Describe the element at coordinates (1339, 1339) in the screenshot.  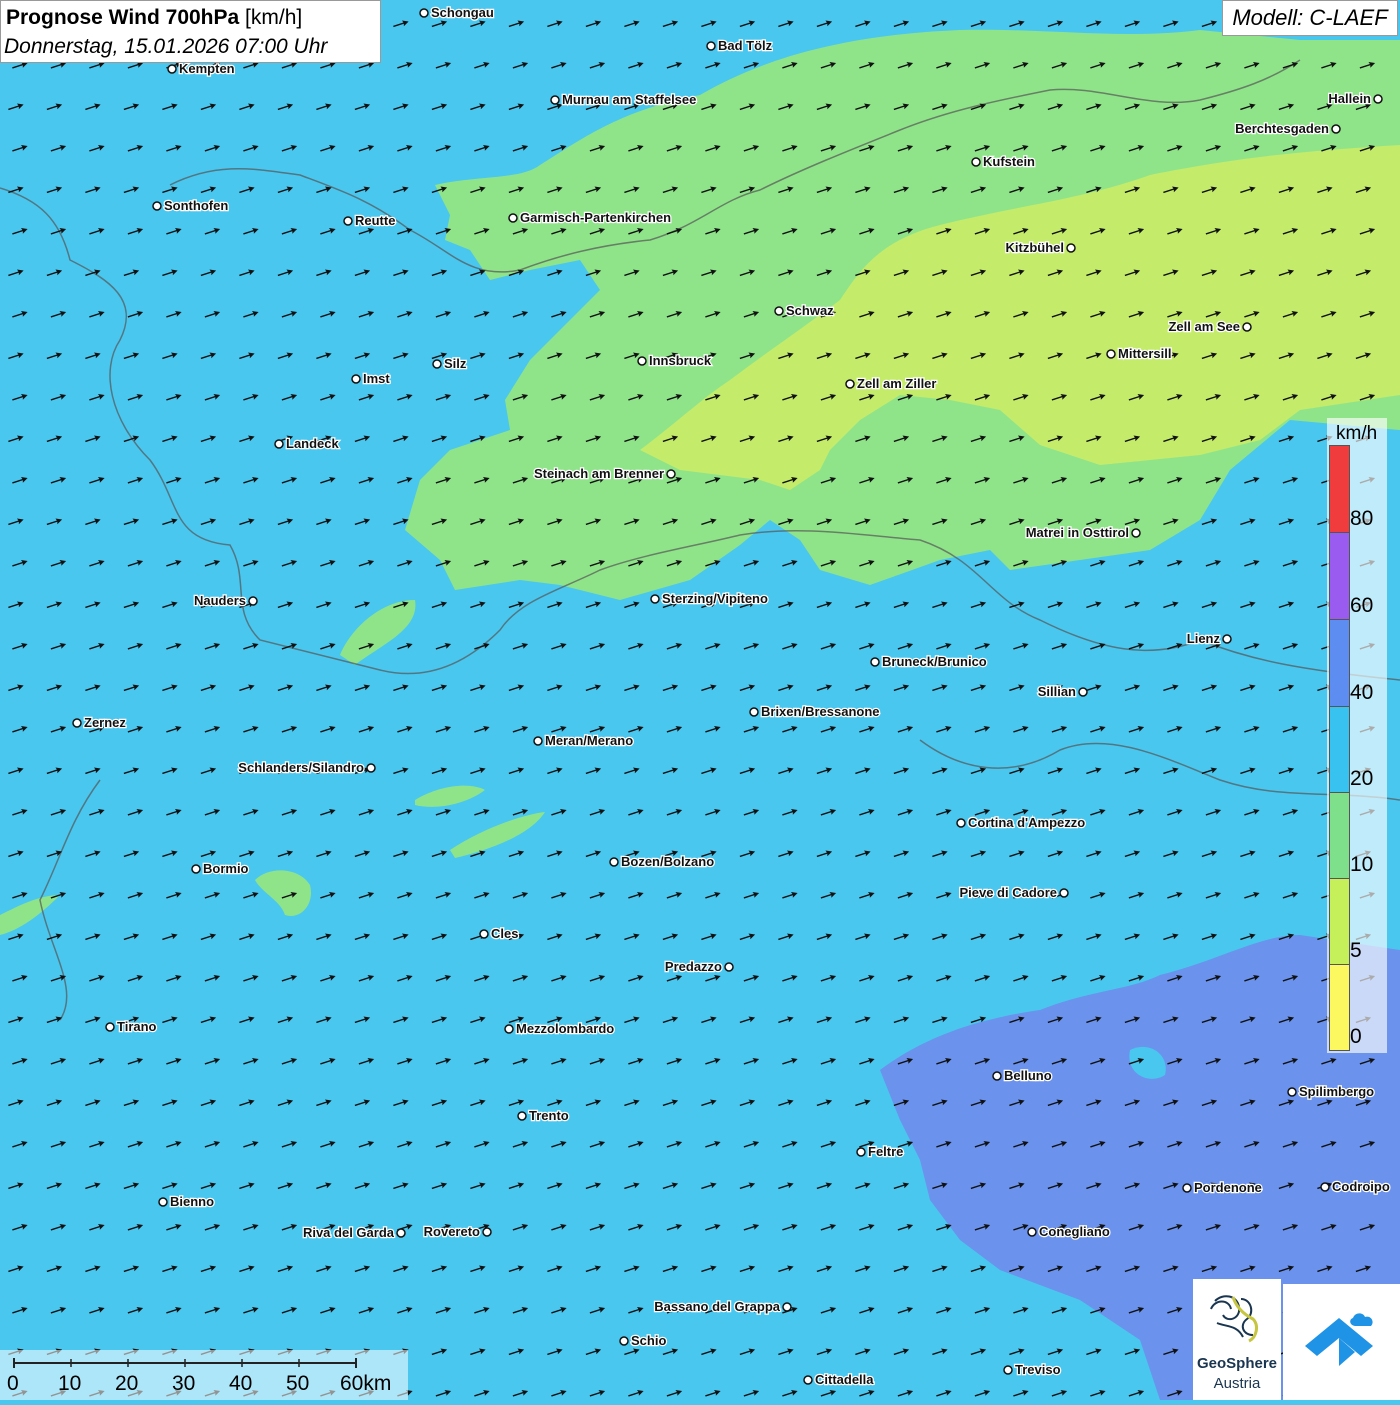
I see `blue-arrow-cloud-logo-icon` at that location.